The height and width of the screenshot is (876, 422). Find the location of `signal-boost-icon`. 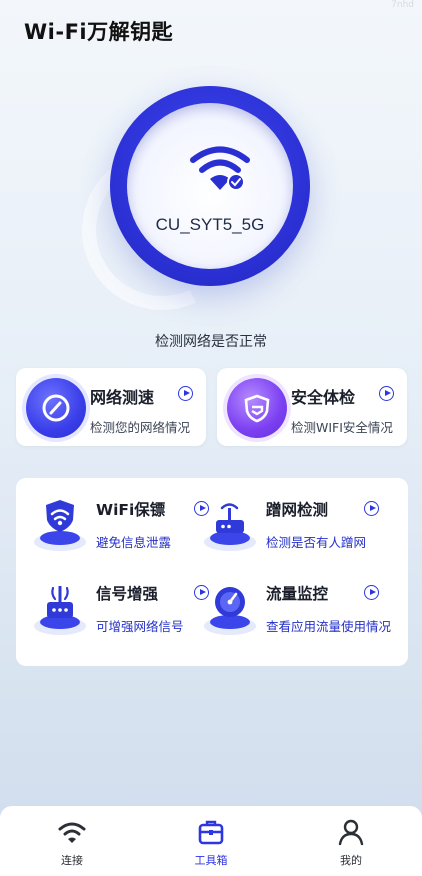

signal-boost-icon is located at coordinates (60, 610).